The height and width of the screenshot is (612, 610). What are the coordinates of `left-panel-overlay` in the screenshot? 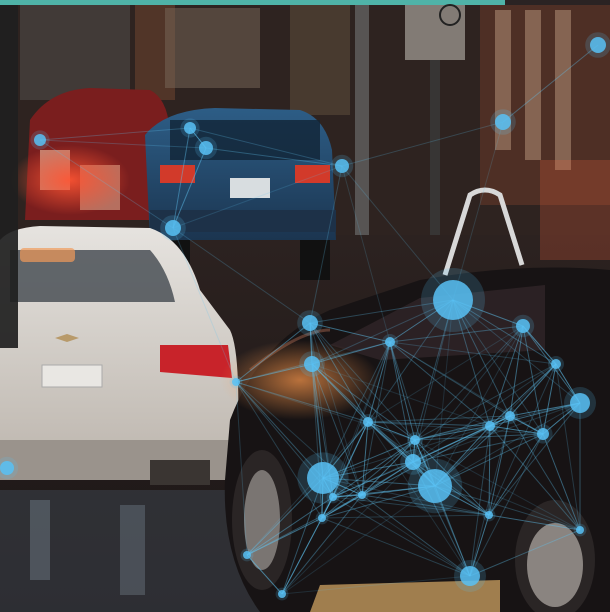 It's located at (9, 176).